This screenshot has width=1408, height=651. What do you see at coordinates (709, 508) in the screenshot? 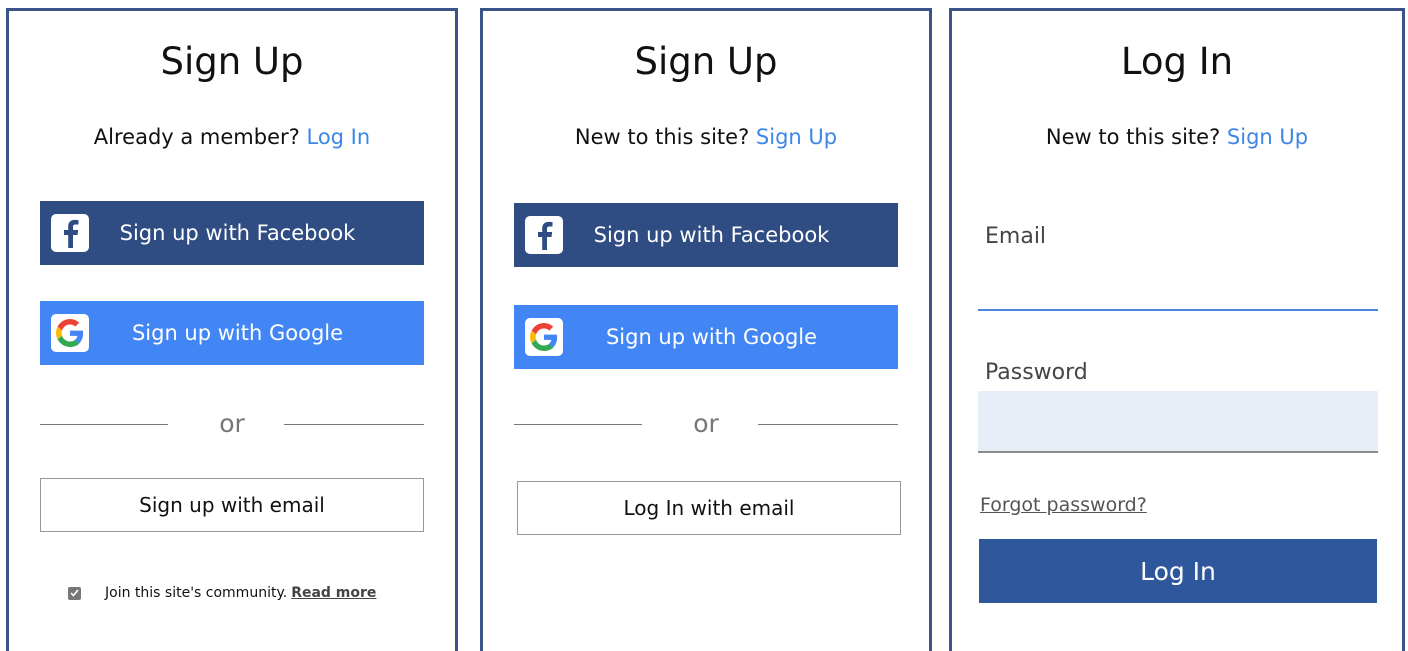
I see `email-login-button: Log In with email` at bounding box center [709, 508].